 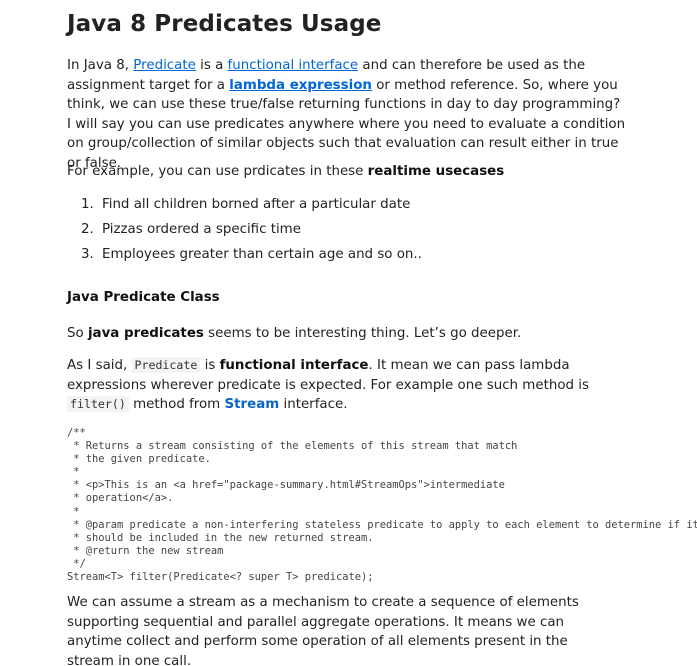 What do you see at coordinates (224, 24) in the screenshot?
I see `page-title: Java 8 Predicates Usage` at bounding box center [224, 24].